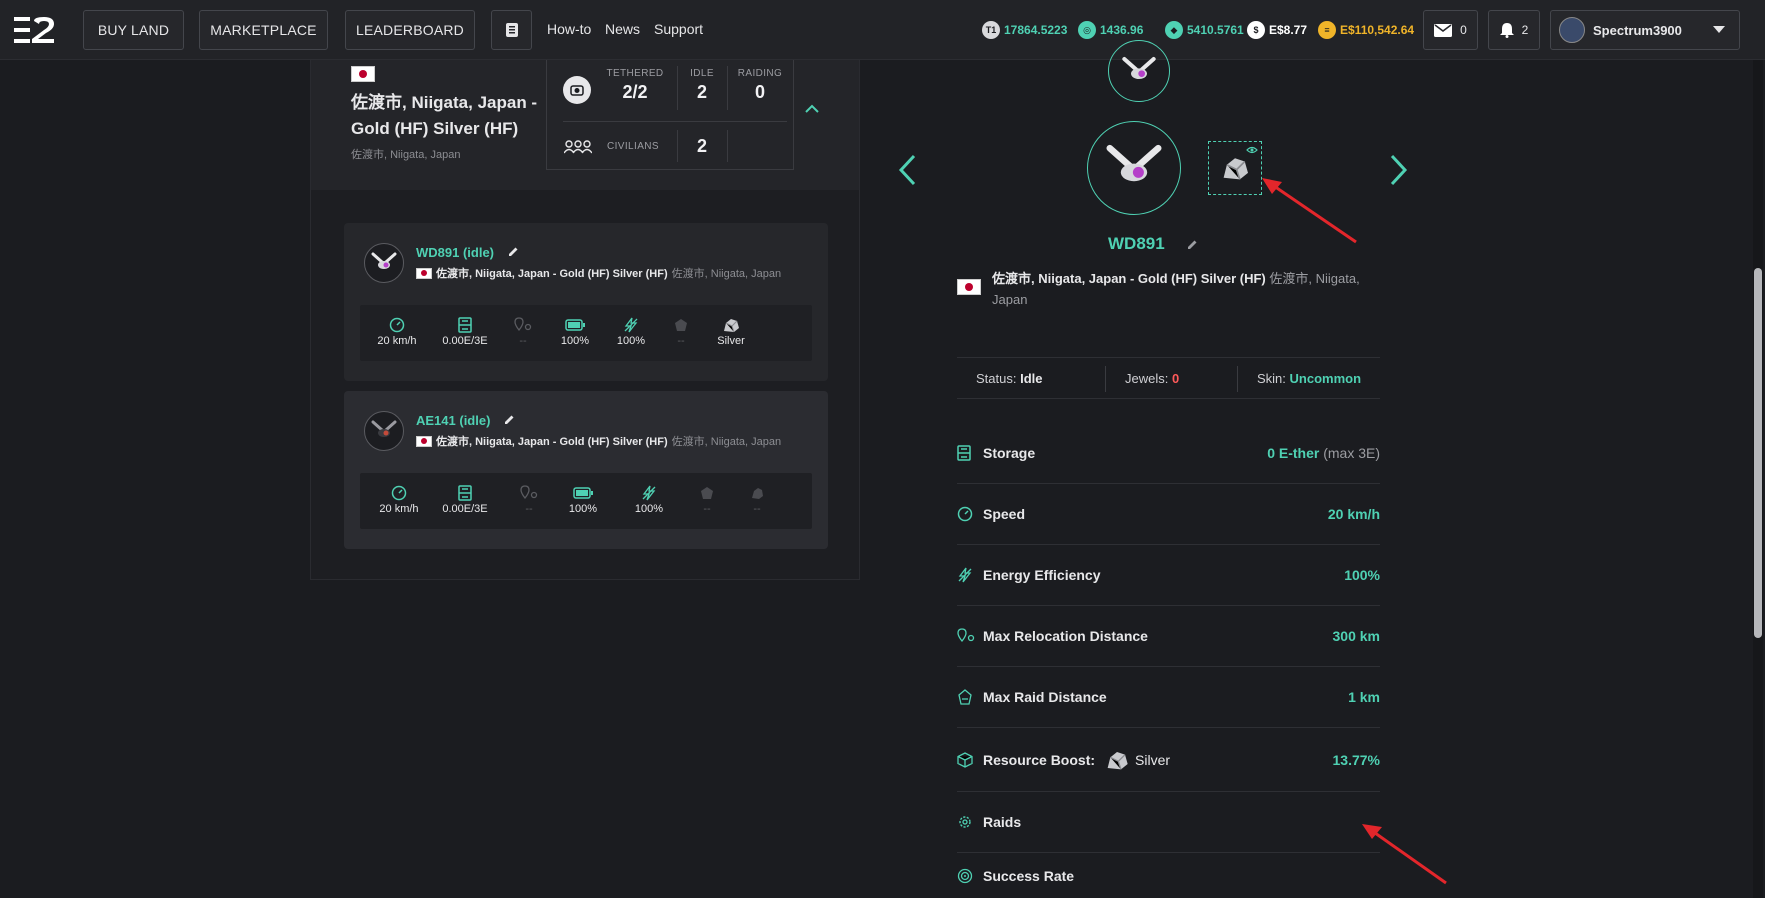  I want to click on target-icon, so click(965, 875).